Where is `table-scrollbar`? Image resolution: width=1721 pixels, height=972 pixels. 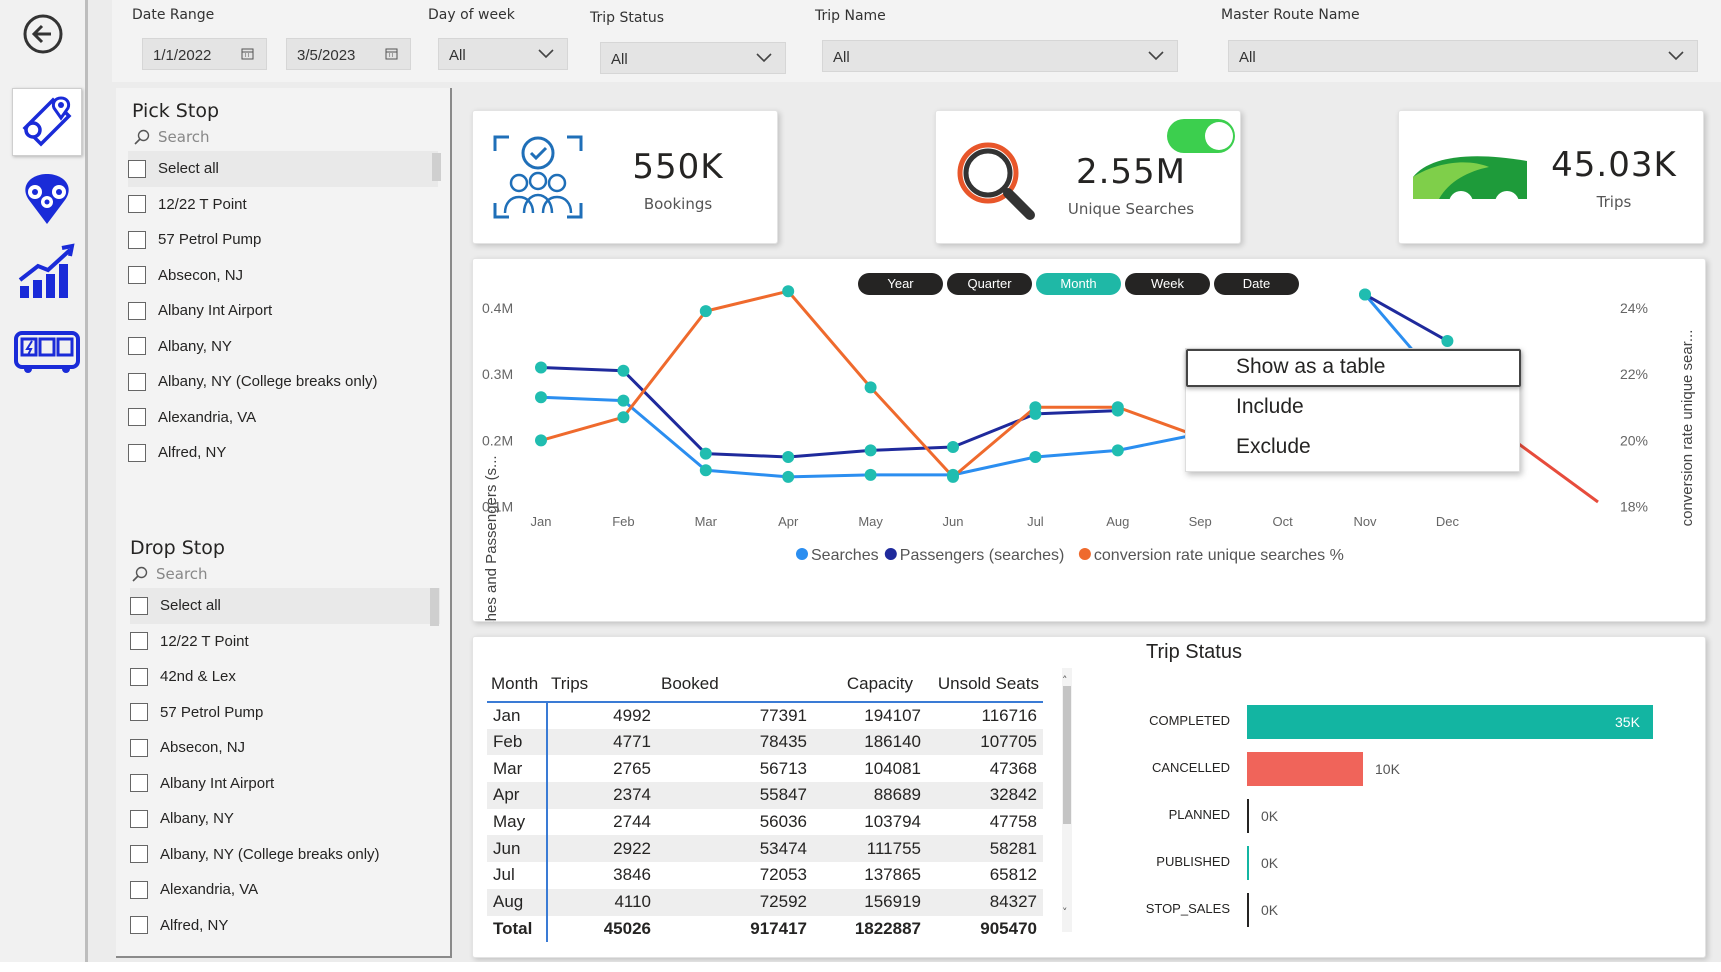
table-scrollbar is located at coordinates (1067, 800).